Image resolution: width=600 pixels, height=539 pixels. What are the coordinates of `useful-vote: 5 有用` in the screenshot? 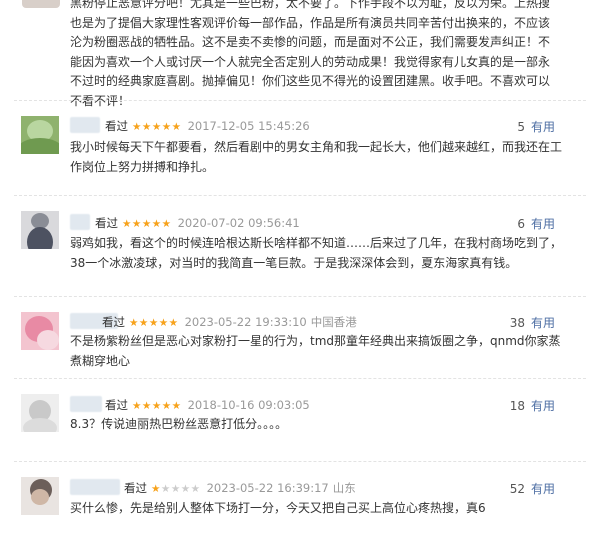 It's located at (536, 126).